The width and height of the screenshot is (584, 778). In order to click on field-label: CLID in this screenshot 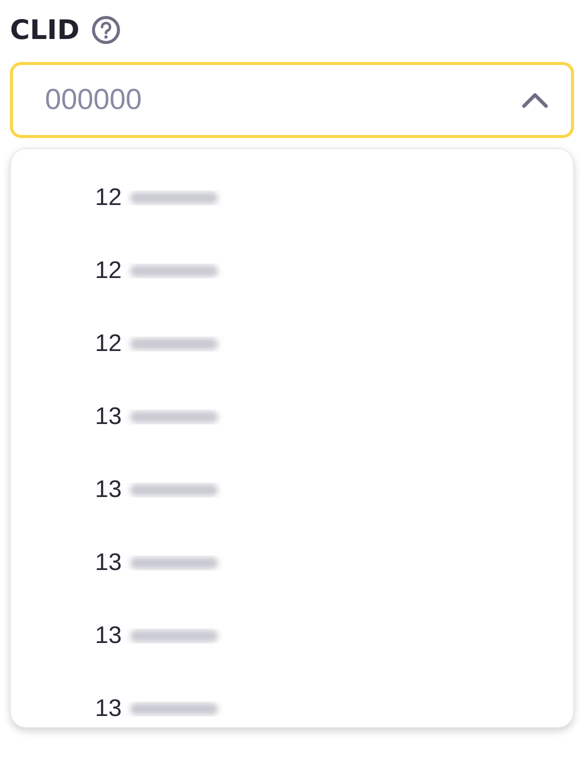, I will do `click(45, 30)`.